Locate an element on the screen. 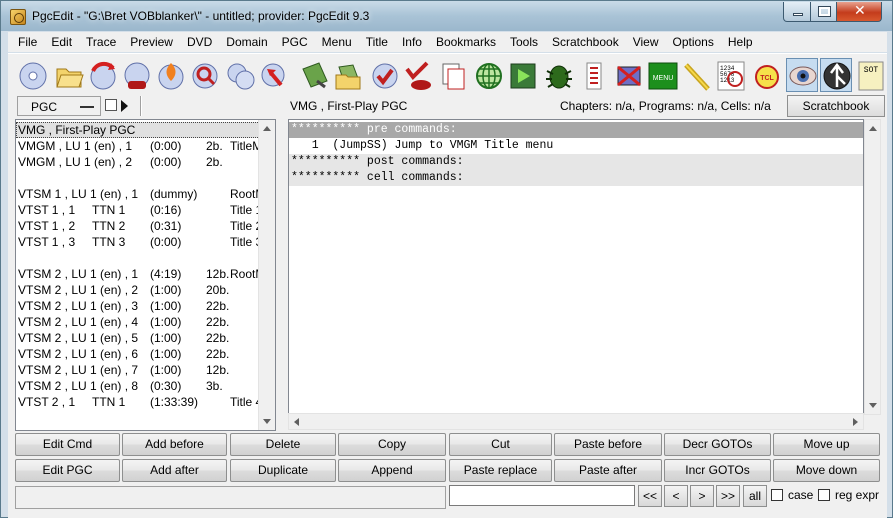  menu-trace: Trace is located at coordinates (101, 42).